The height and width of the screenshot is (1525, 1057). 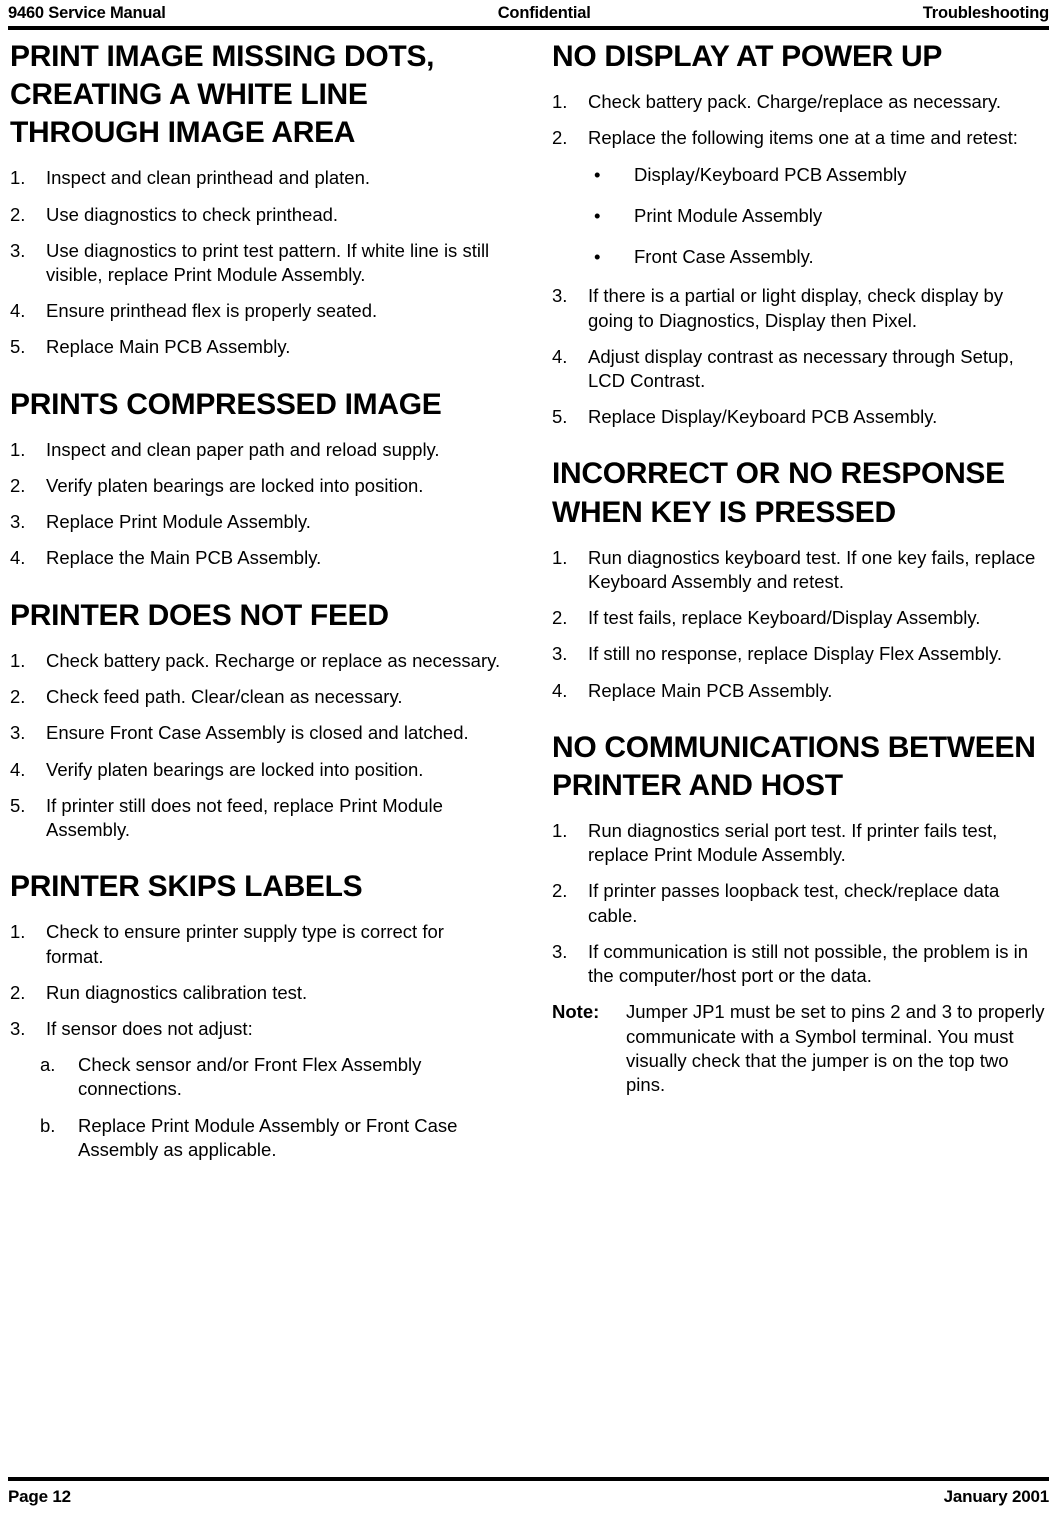 I want to click on list-item: 3. Replace Print Module Assembly., so click(x=256, y=522).